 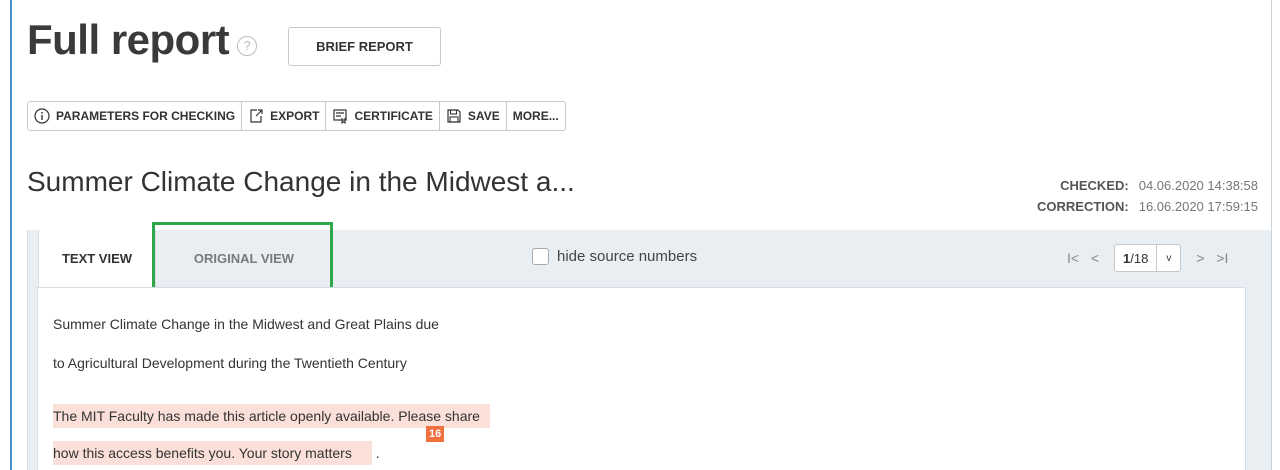 What do you see at coordinates (627, 256) in the screenshot?
I see `hide-source-numbers-label: hide source numbers` at bounding box center [627, 256].